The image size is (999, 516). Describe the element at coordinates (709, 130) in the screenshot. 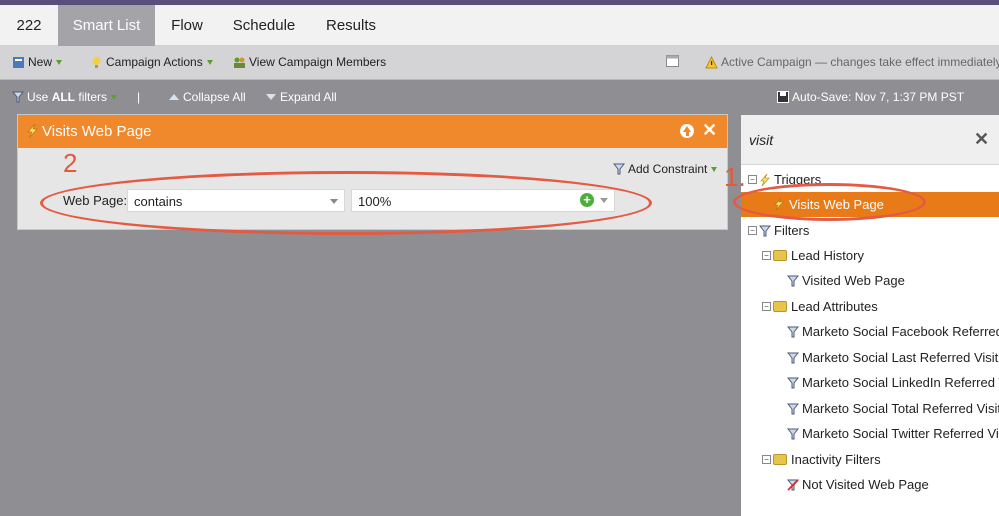

I see `close-icon: ✕` at that location.